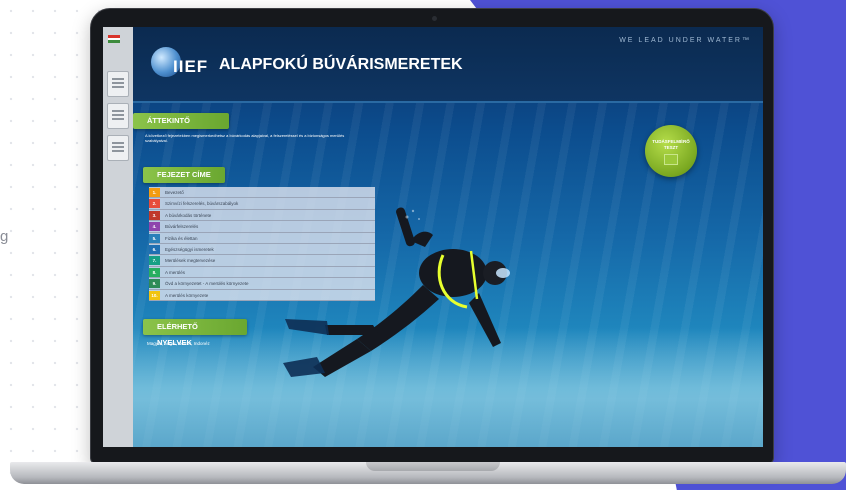  I want to click on logo-text: IIEF, so click(191, 66).